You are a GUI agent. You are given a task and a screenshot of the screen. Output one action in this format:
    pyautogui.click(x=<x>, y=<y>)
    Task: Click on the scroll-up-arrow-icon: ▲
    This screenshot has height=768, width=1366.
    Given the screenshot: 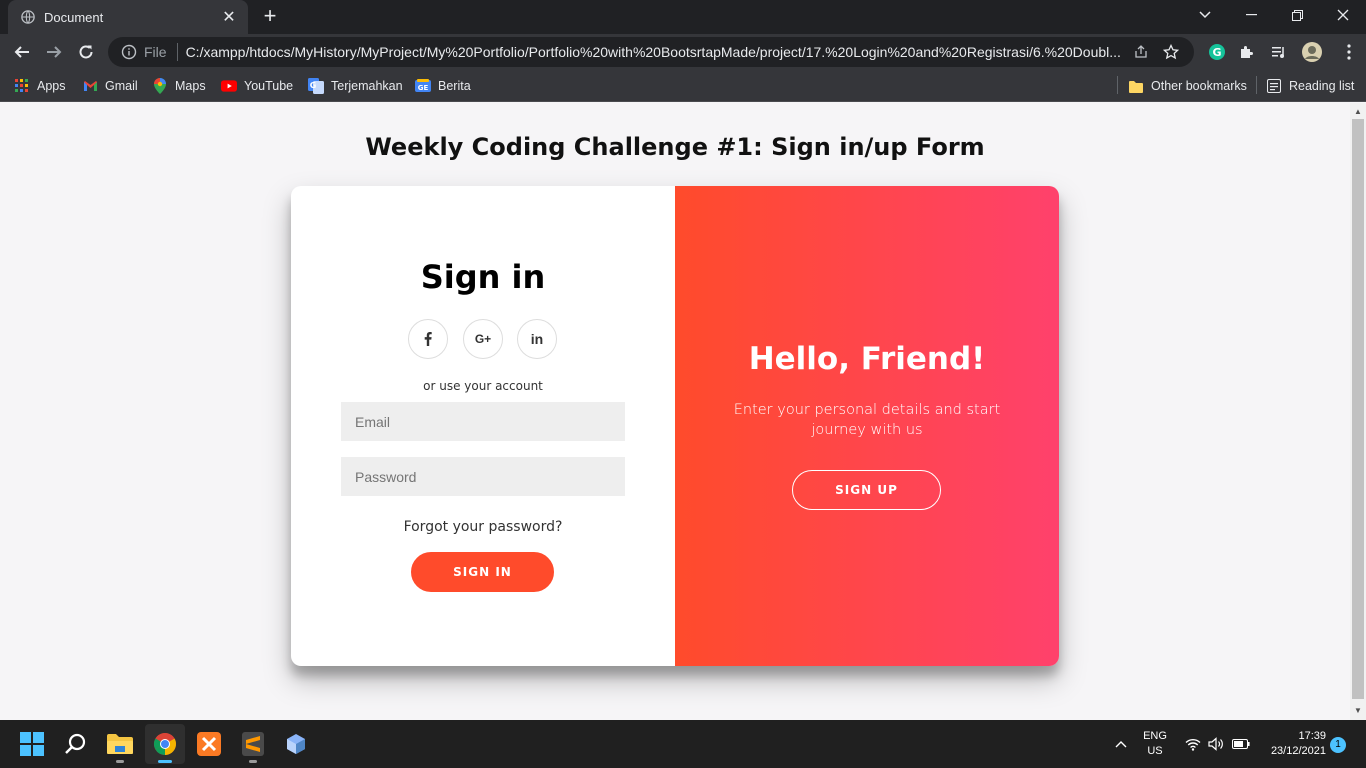 What is the action you would take?
    pyautogui.click(x=1358, y=112)
    